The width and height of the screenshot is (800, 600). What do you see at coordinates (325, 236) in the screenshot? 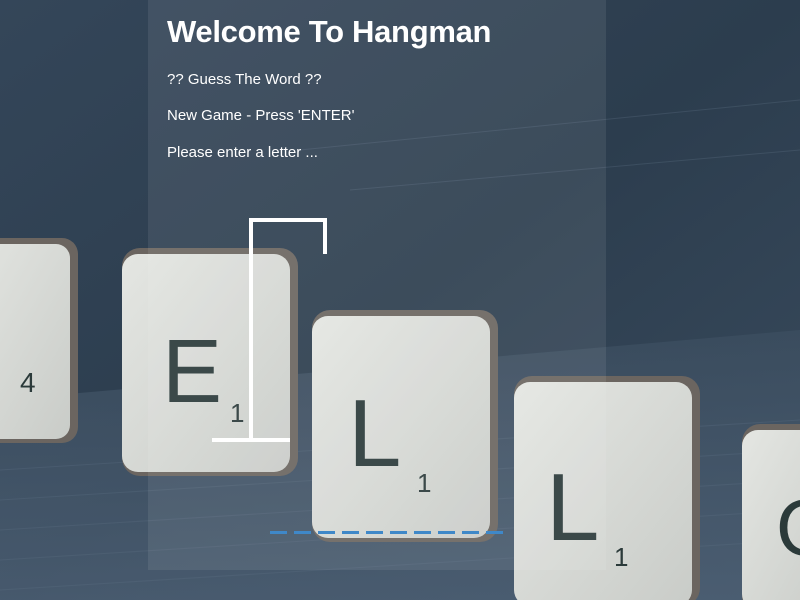
I see `gallows-rope` at bounding box center [325, 236].